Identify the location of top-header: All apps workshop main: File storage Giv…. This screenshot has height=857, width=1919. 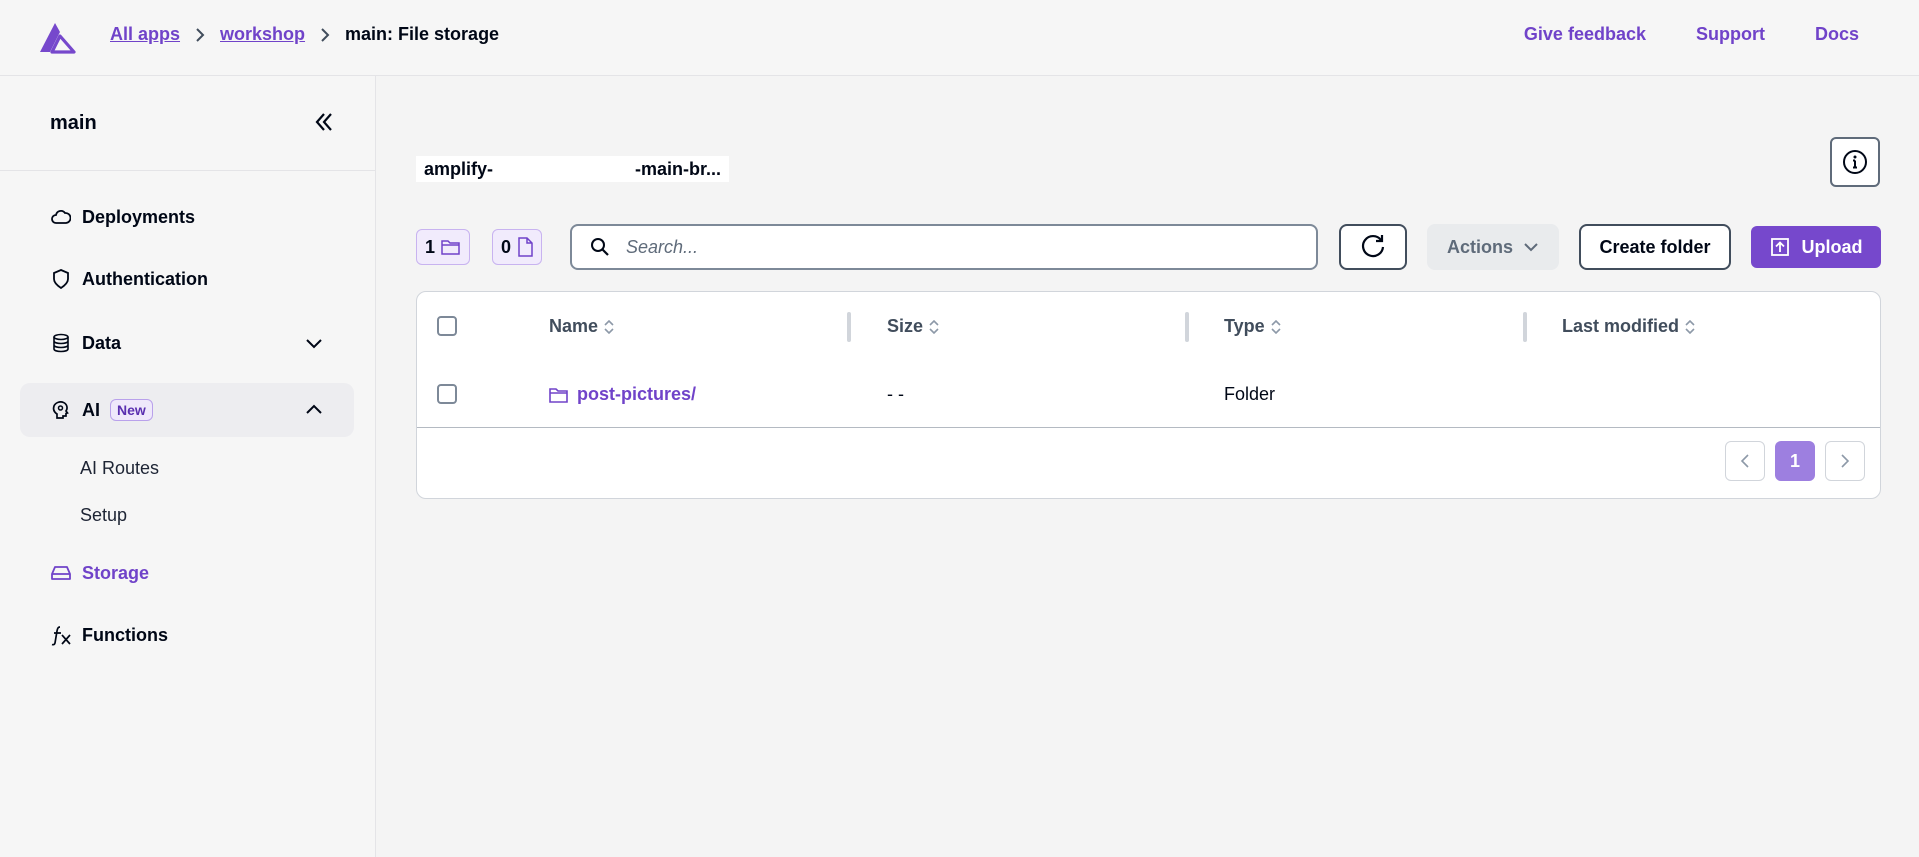
(959, 38).